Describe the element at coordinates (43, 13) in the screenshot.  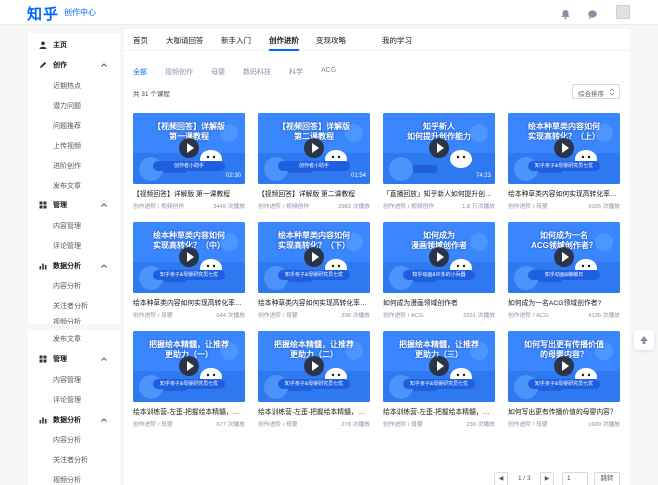
I see `zhihu-logo: 知乎` at that location.